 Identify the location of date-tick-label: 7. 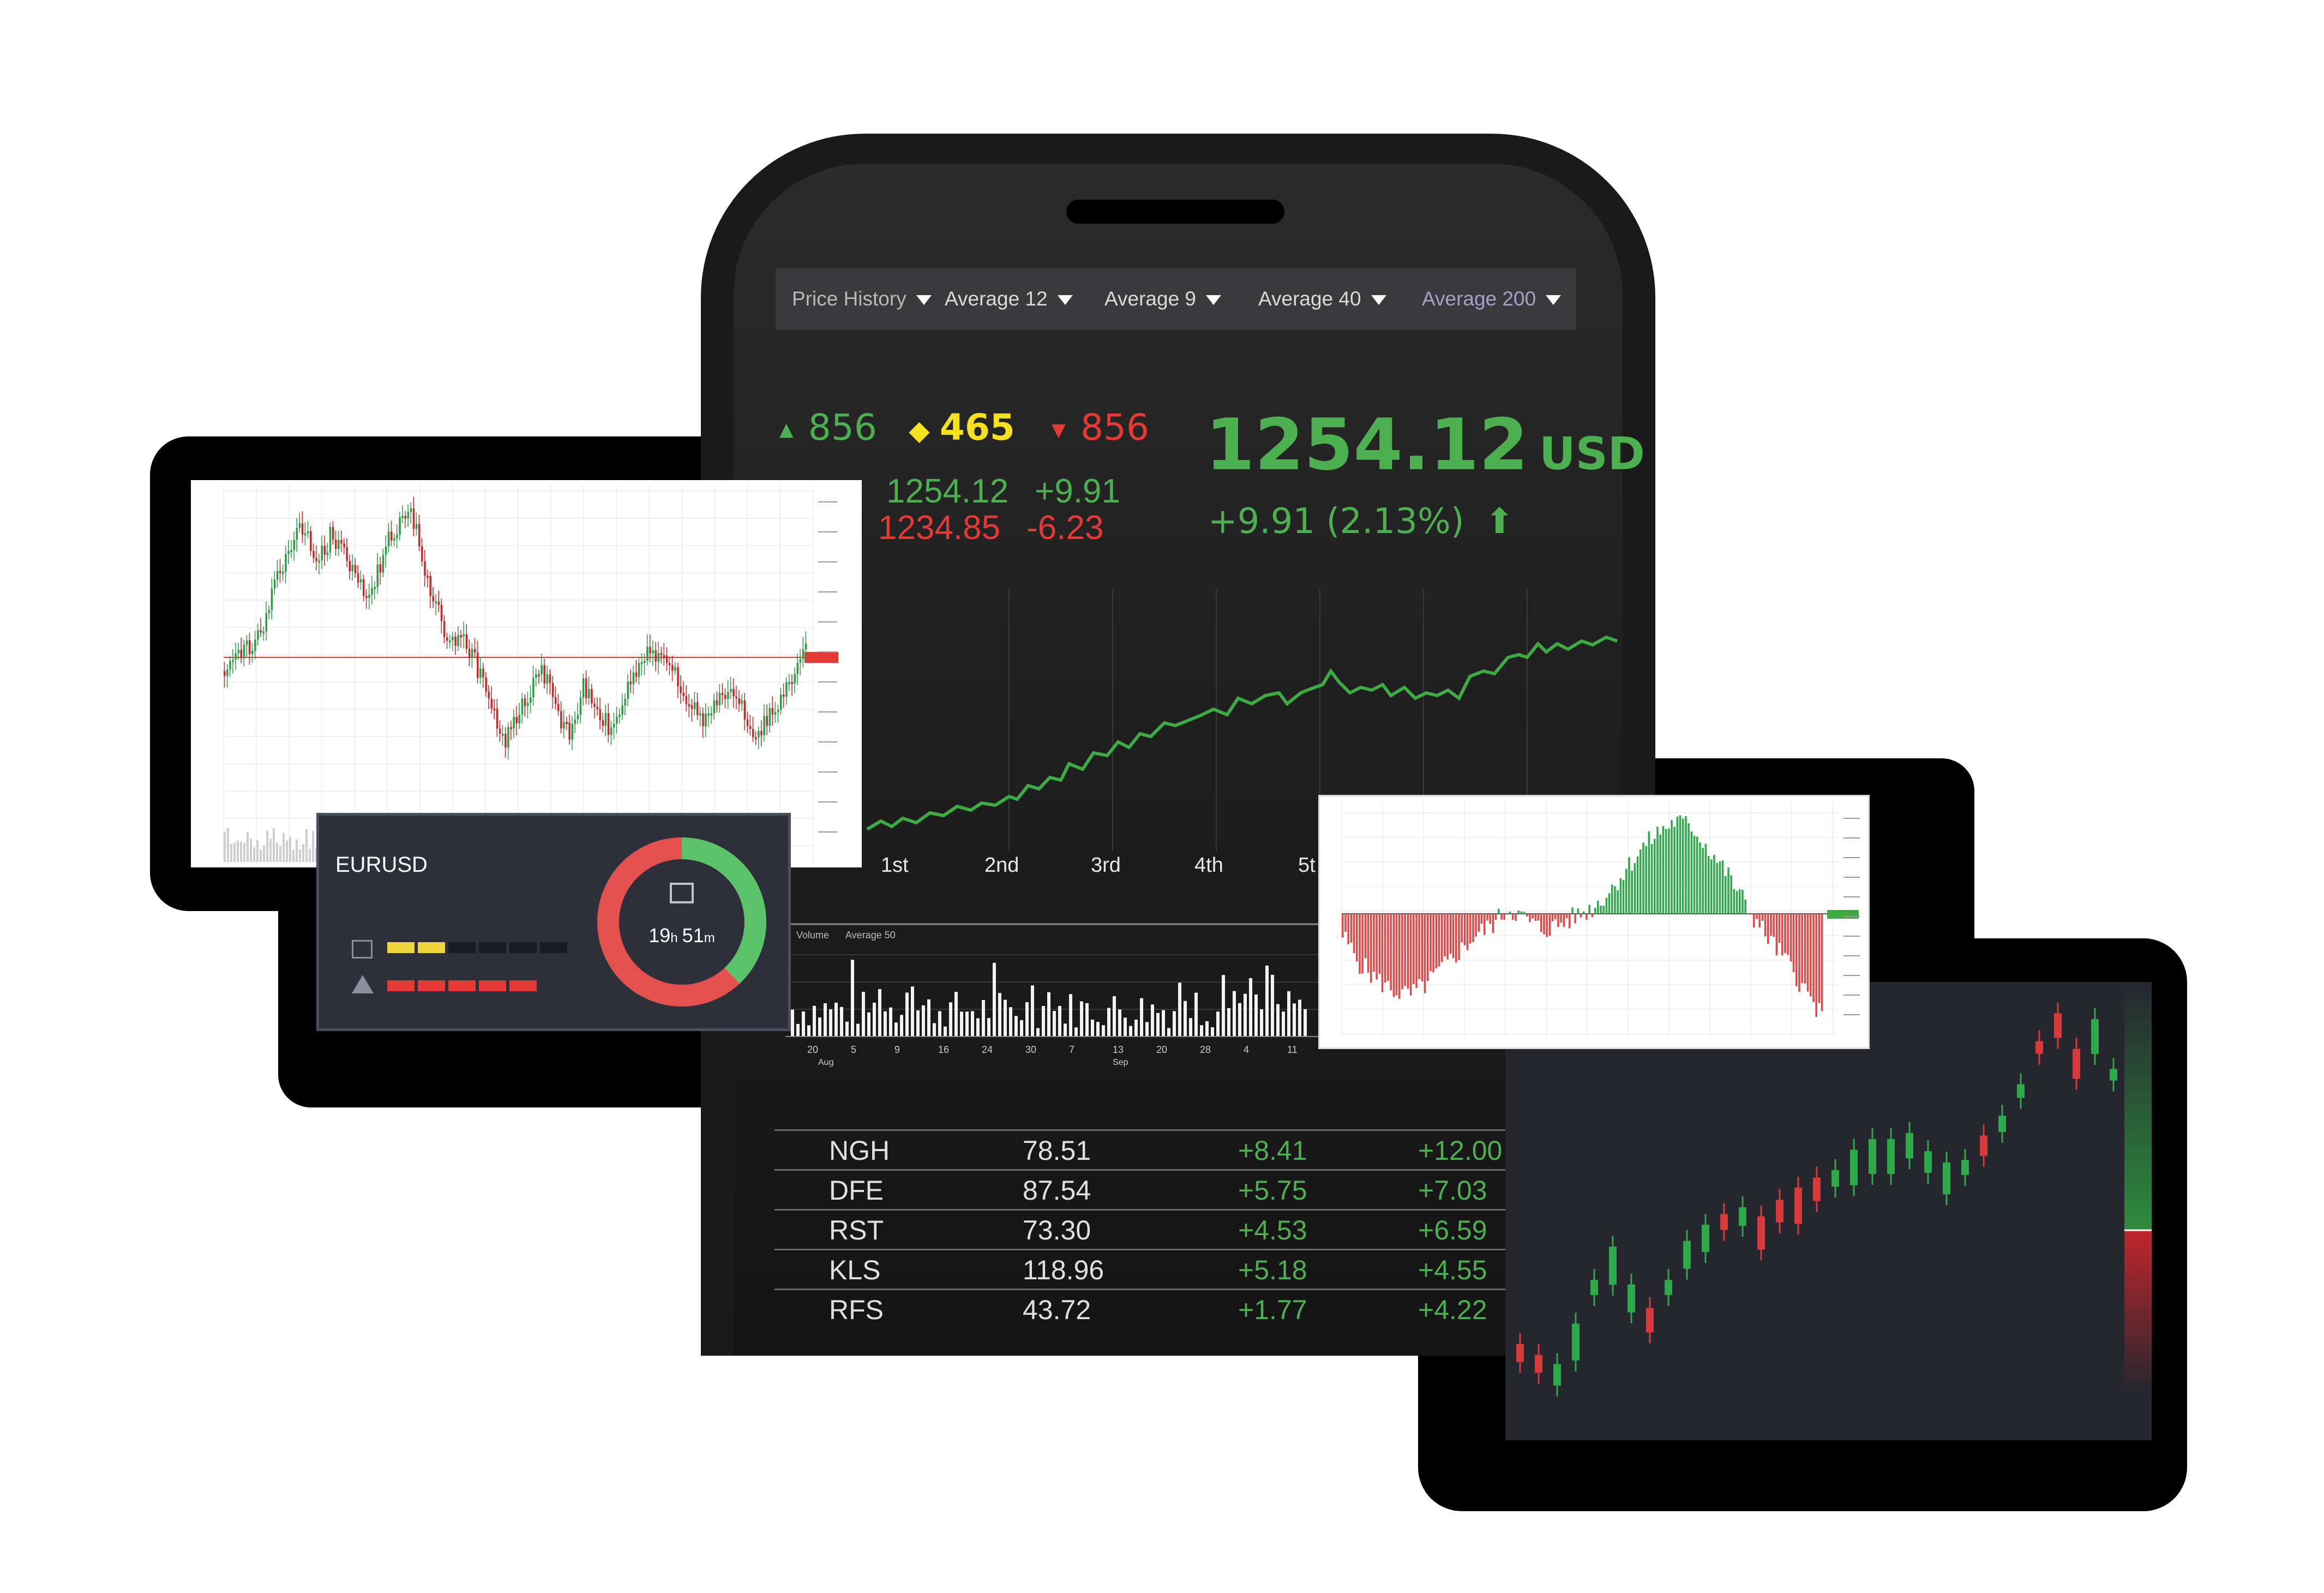
(1071, 1049).